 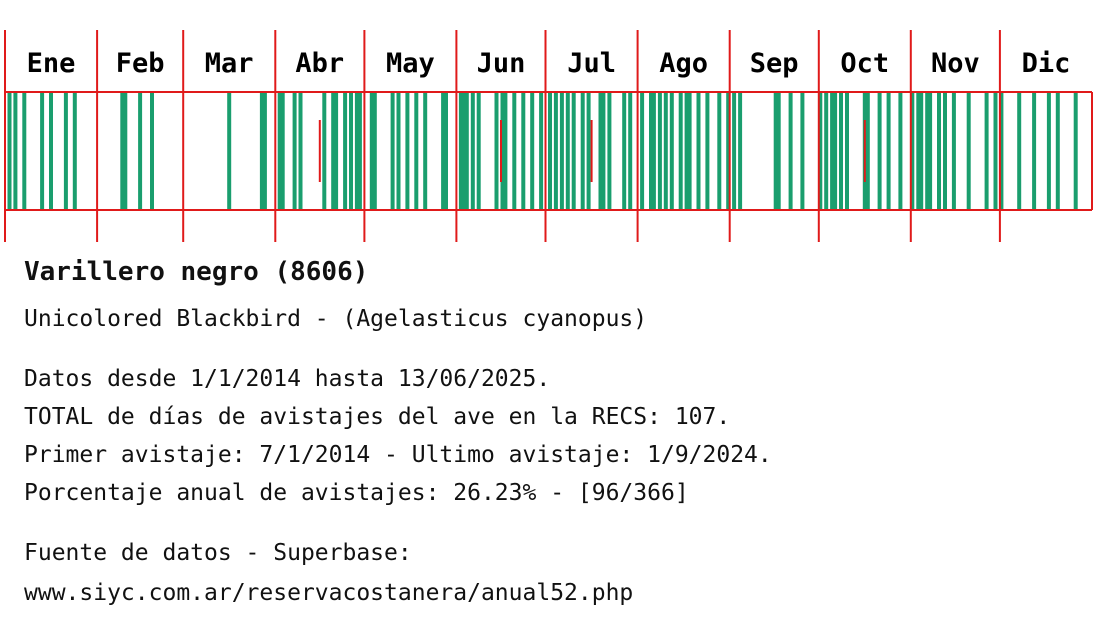 I want to click on month-label-ene: Ene, so click(x=51, y=63).